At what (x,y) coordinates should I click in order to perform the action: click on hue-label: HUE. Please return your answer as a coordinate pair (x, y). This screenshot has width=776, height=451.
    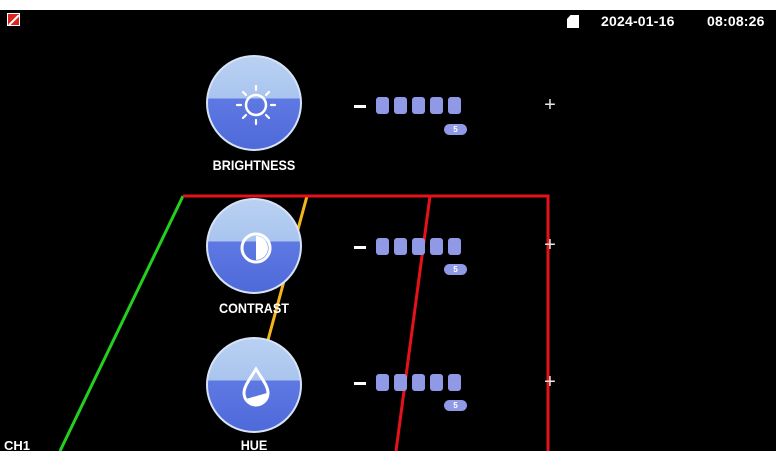
    Looking at the image, I should click on (254, 444).